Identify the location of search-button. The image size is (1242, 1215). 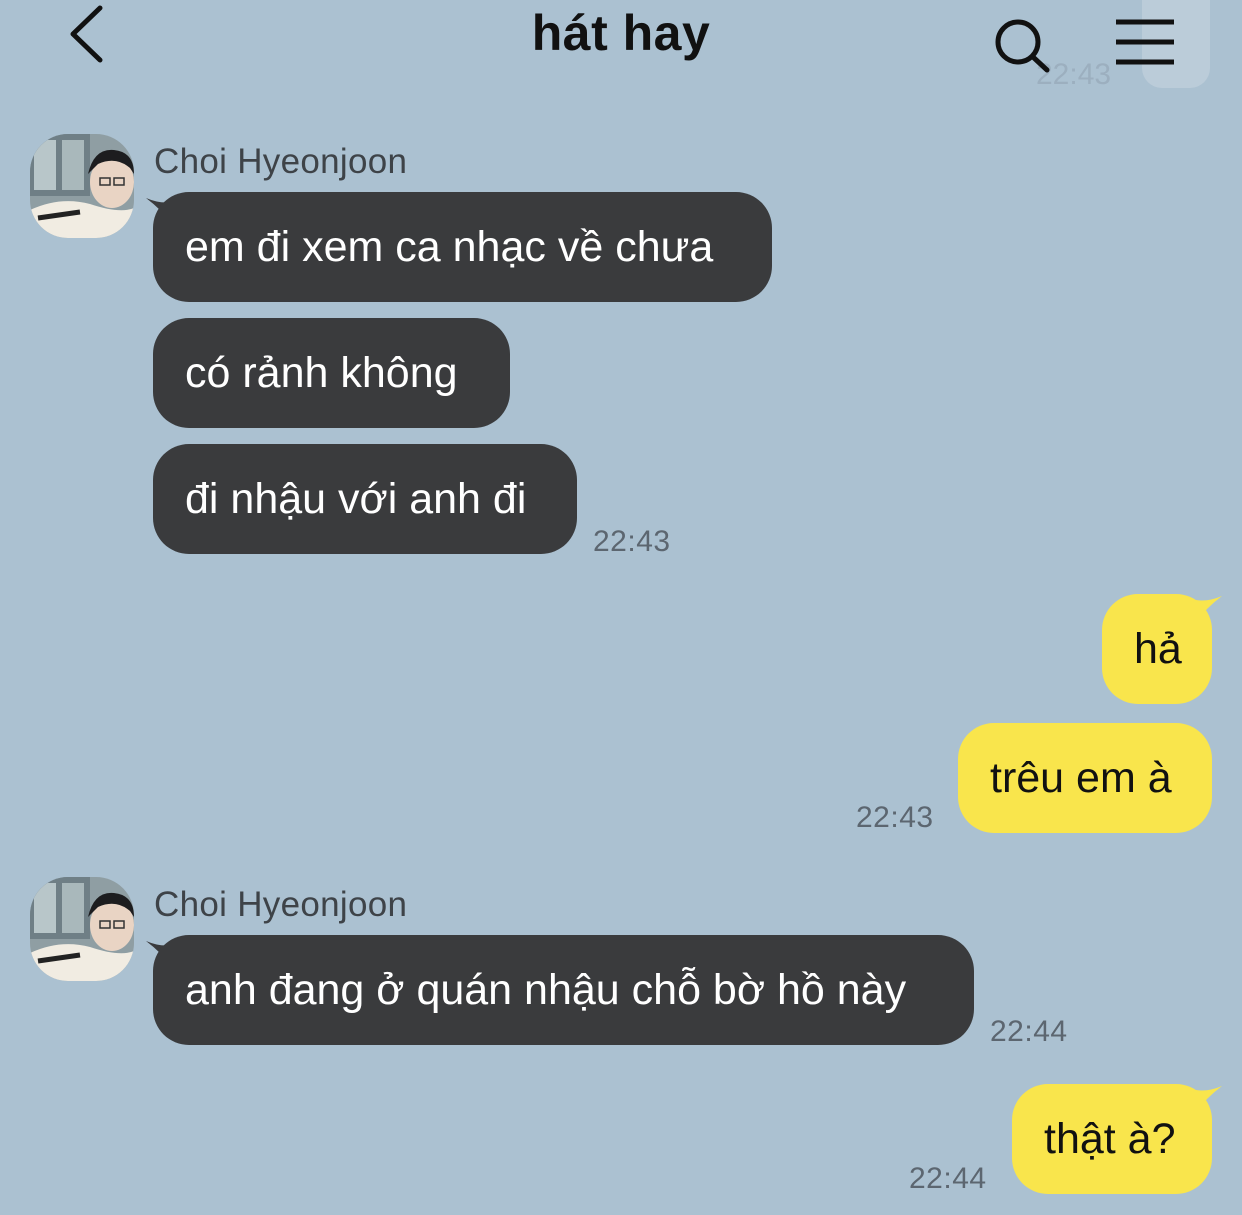
(1023, 47).